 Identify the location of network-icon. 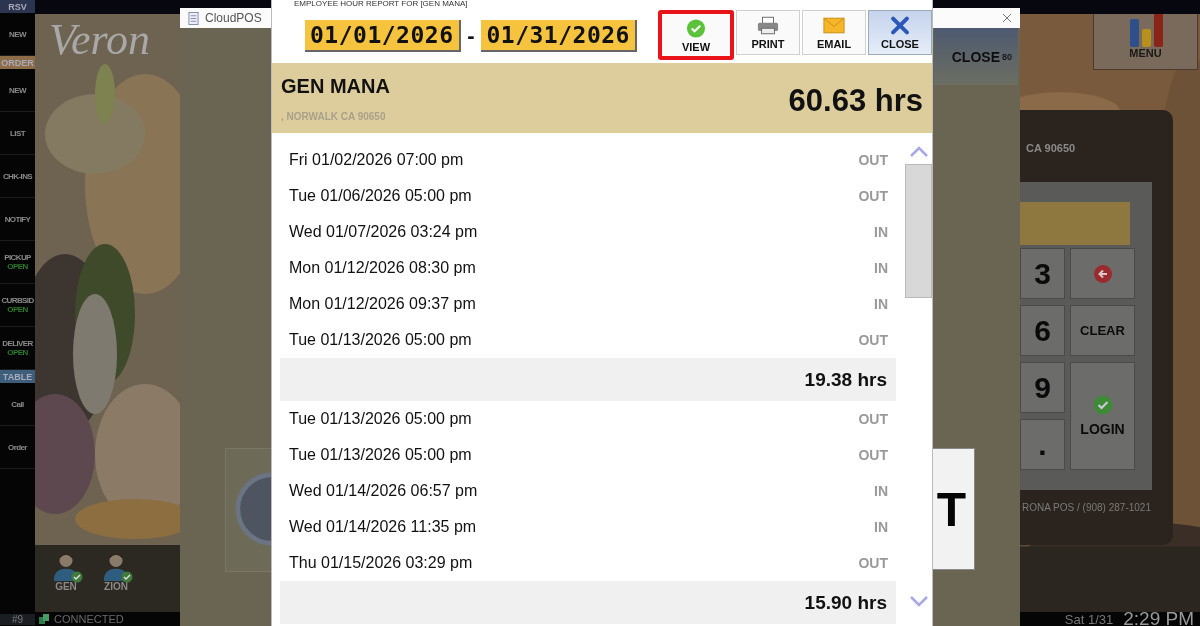
(44, 619).